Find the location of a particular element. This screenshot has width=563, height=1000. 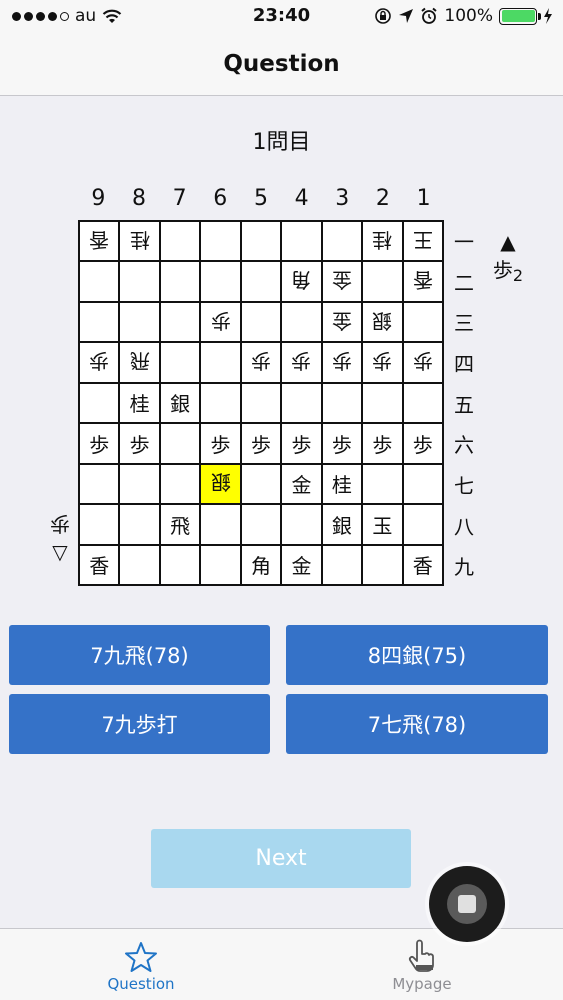

assistive-touch-button is located at coordinates (467, 904).